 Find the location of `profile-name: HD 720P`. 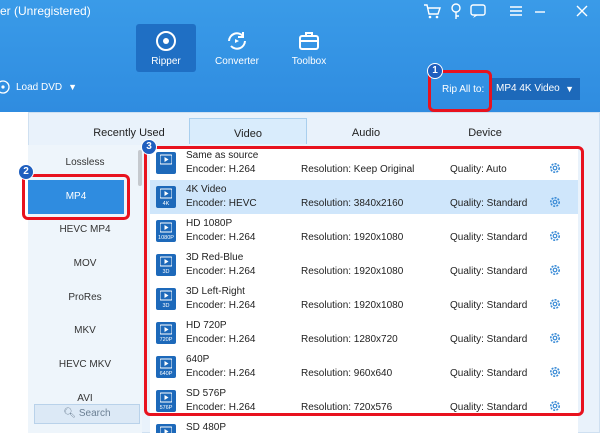

profile-name: HD 720P is located at coordinates (206, 325).